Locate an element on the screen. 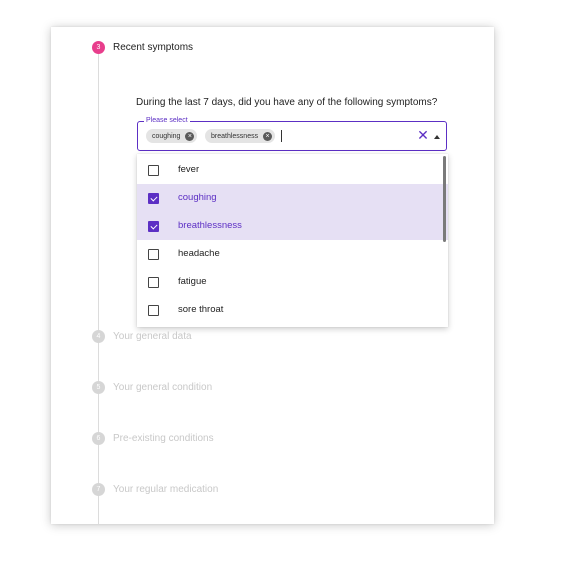  chip-breathlessness: breathlessness × is located at coordinates (240, 136).